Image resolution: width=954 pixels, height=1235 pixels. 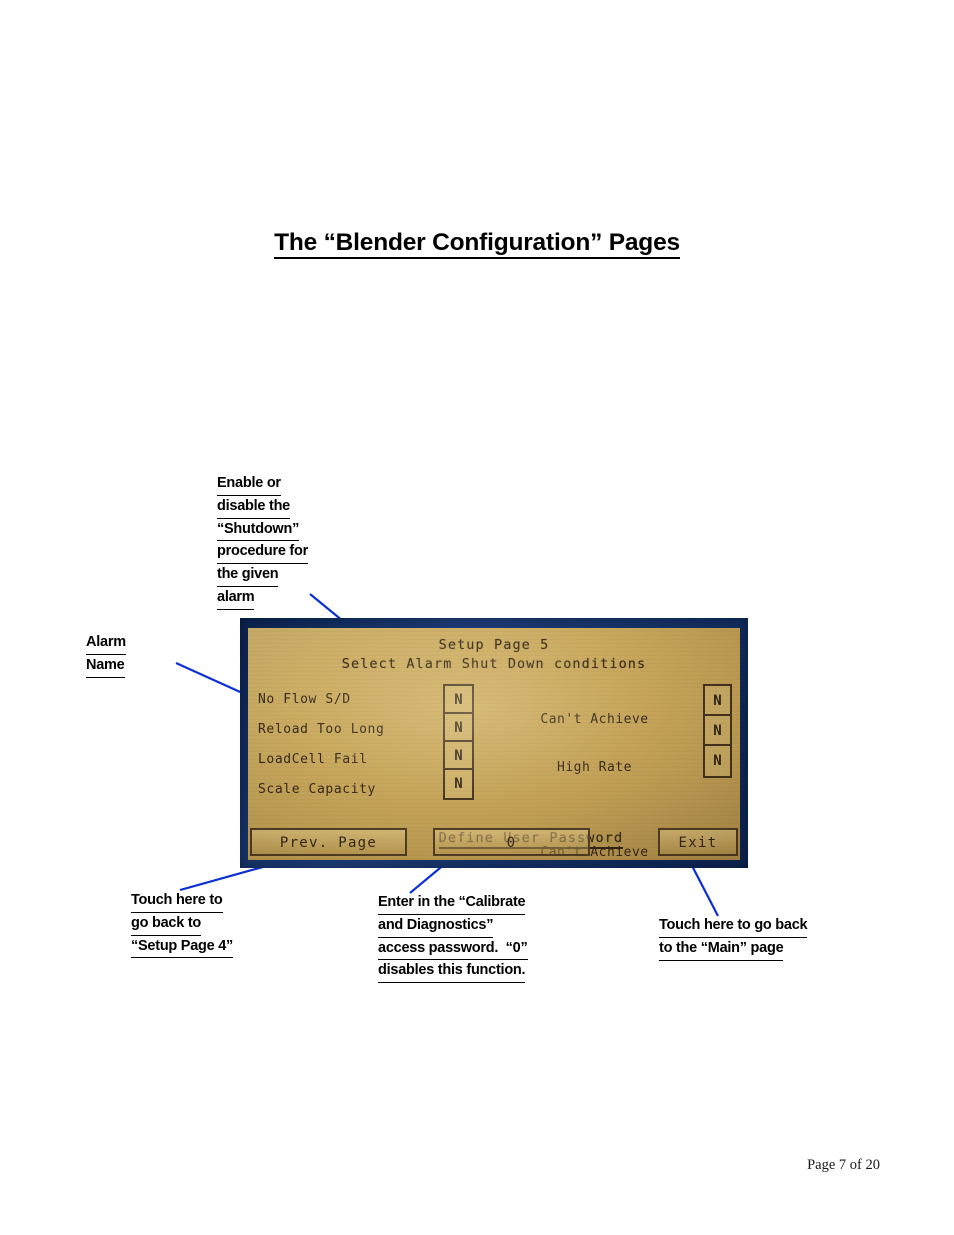 What do you see at coordinates (321, 729) in the screenshot?
I see `alarm-label-reload: Reload Too Long` at bounding box center [321, 729].